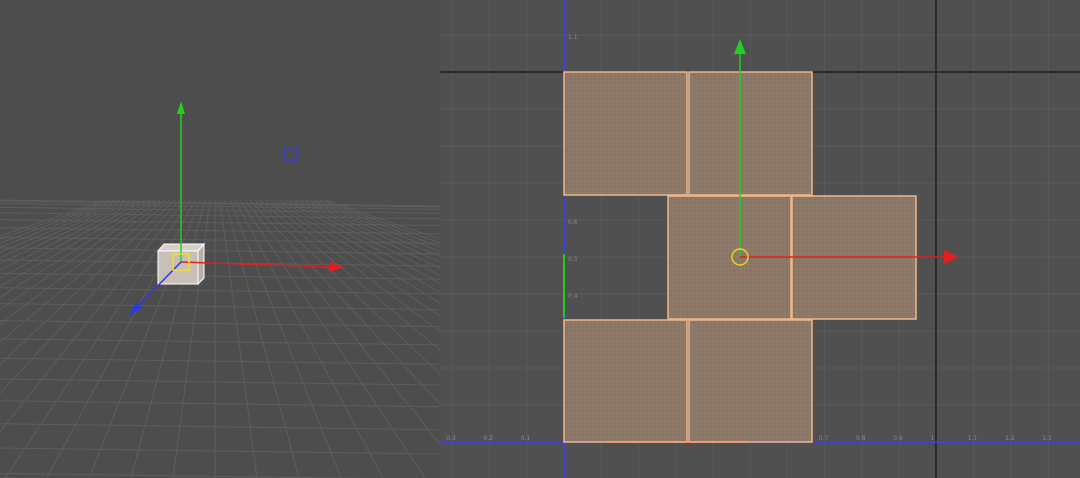 The image size is (1080, 478). What do you see at coordinates (861, 438) in the screenshot?
I see `u-tick-label: 0.8` at bounding box center [861, 438].